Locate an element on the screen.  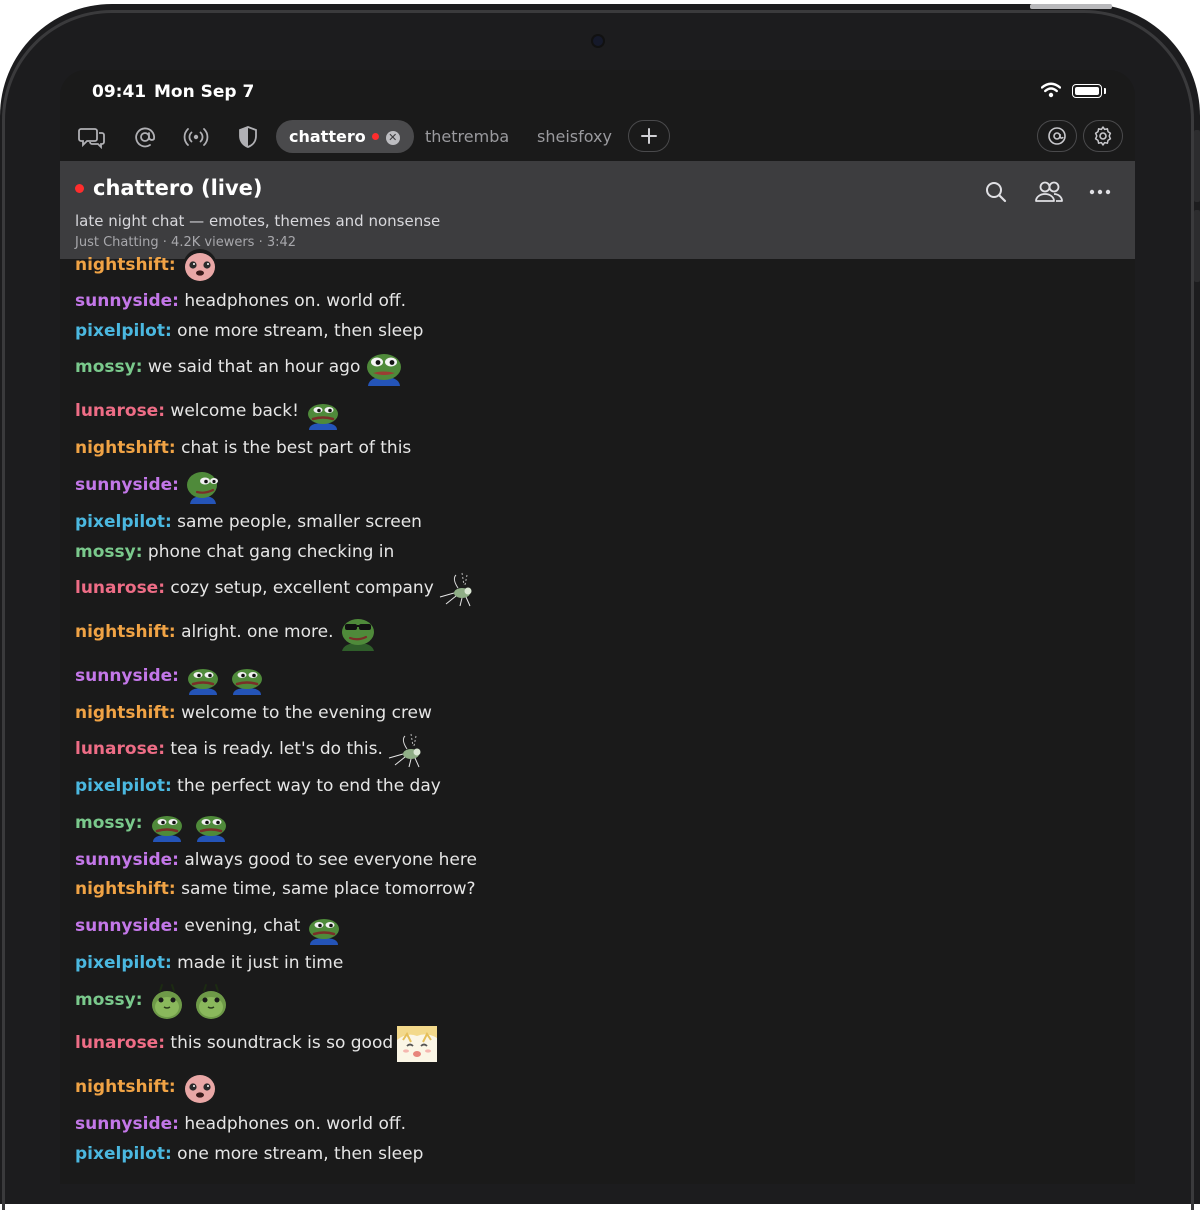
chat-message: lunarose: tea is ready. let's do this. is located at coordinates (251, 750).